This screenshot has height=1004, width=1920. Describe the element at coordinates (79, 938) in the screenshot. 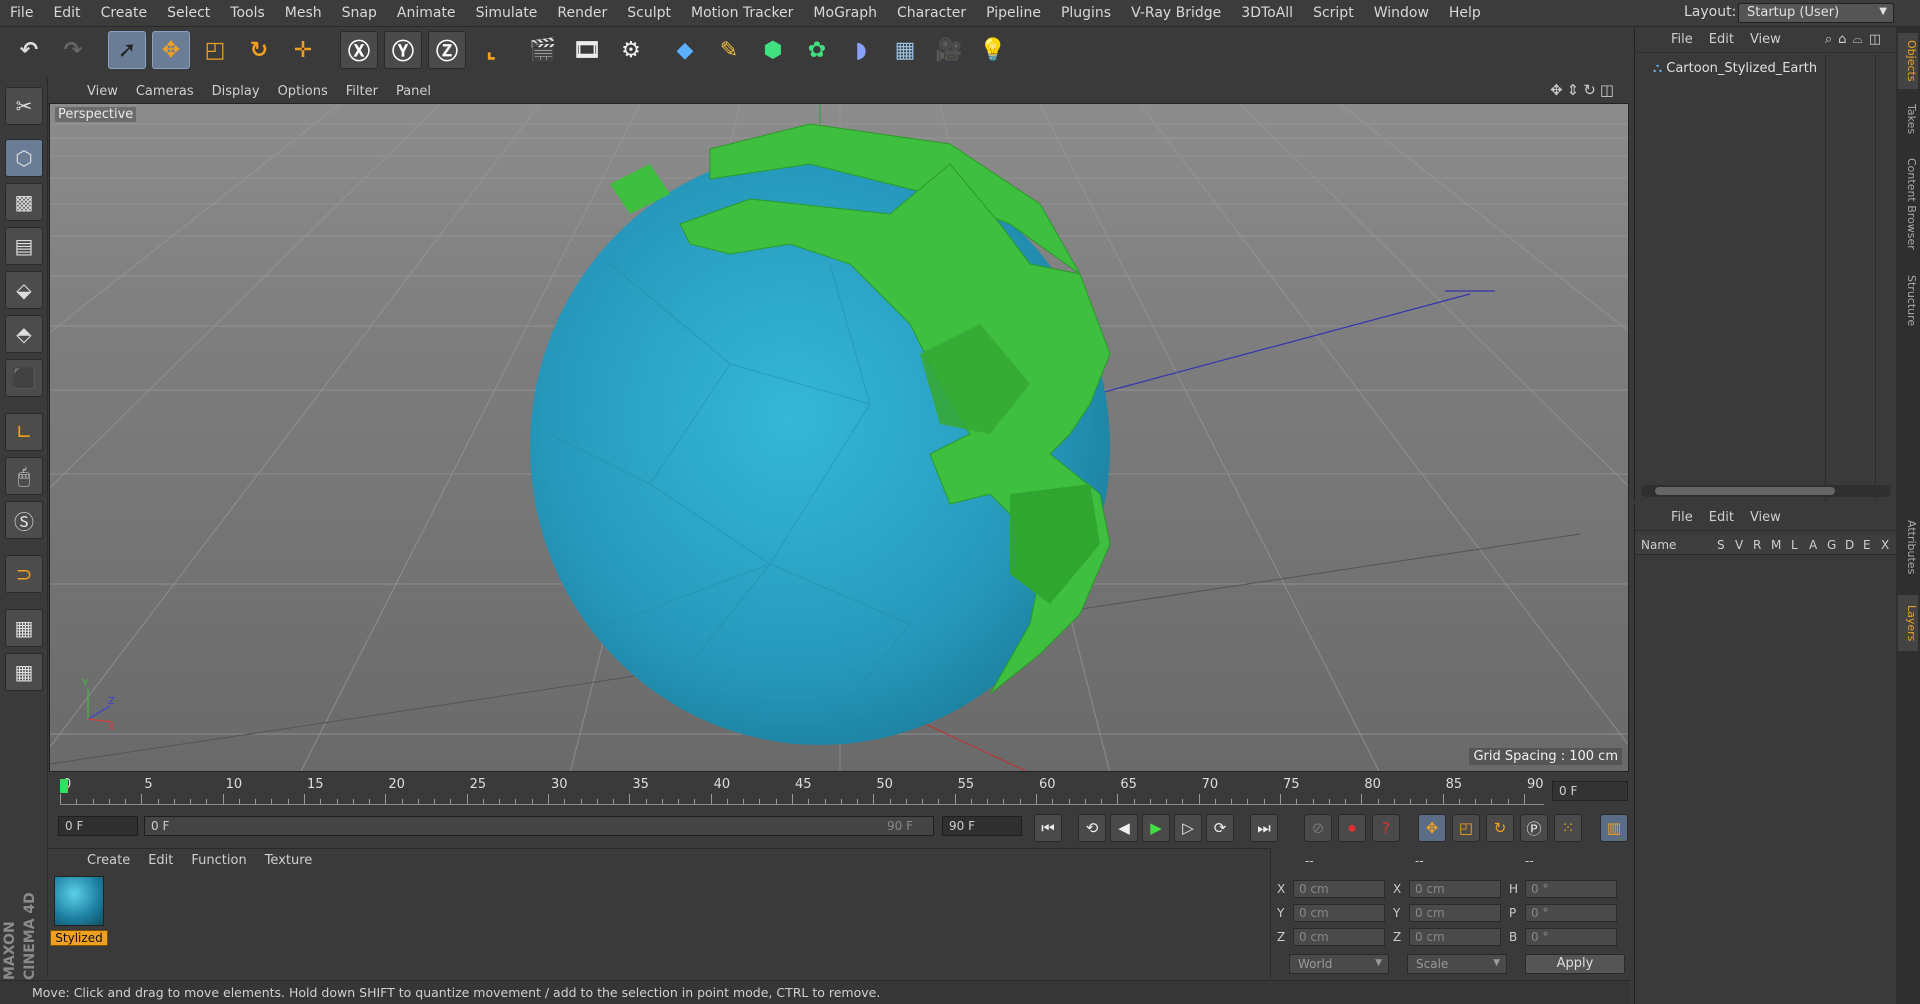

I see `material-name: Stylized` at that location.